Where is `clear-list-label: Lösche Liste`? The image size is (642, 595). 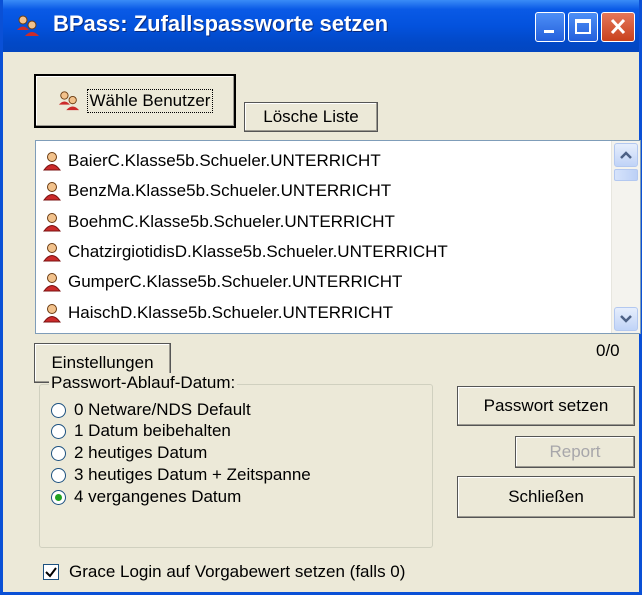
clear-list-label: Lösche Liste is located at coordinates (311, 116).